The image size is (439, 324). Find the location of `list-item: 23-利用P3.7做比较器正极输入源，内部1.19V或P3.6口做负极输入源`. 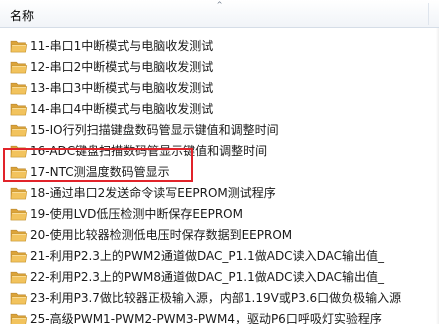

list-item: 23-利用P3.7做比较器正极输入源，内部1.19V或P3.6口做负极输入源 is located at coordinates (219, 298).